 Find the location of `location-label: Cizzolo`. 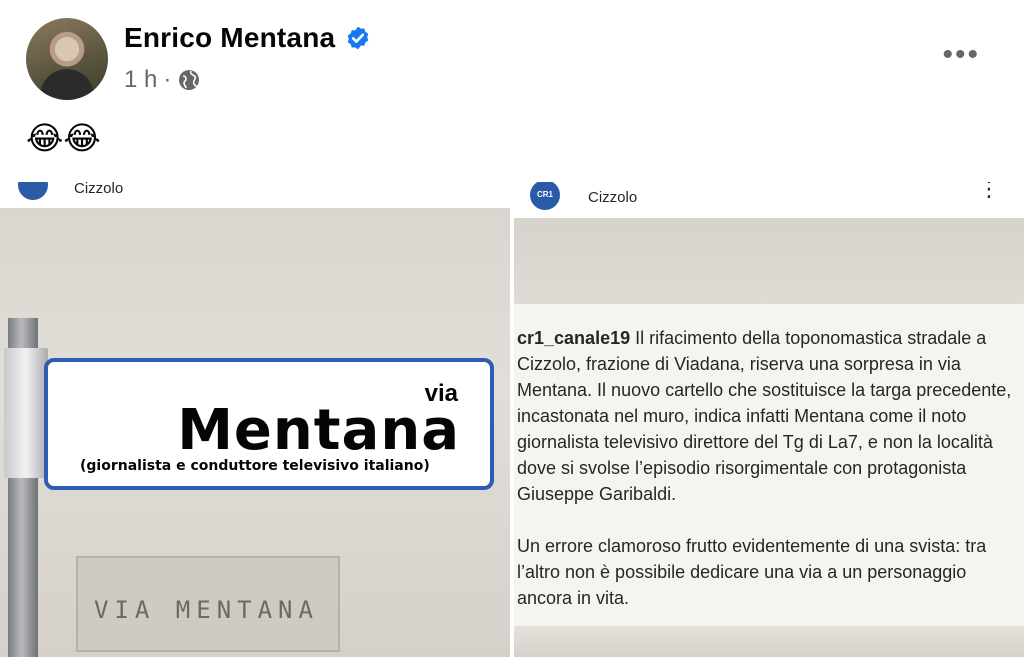

location-label: Cizzolo is located at coordinates (99, 189).